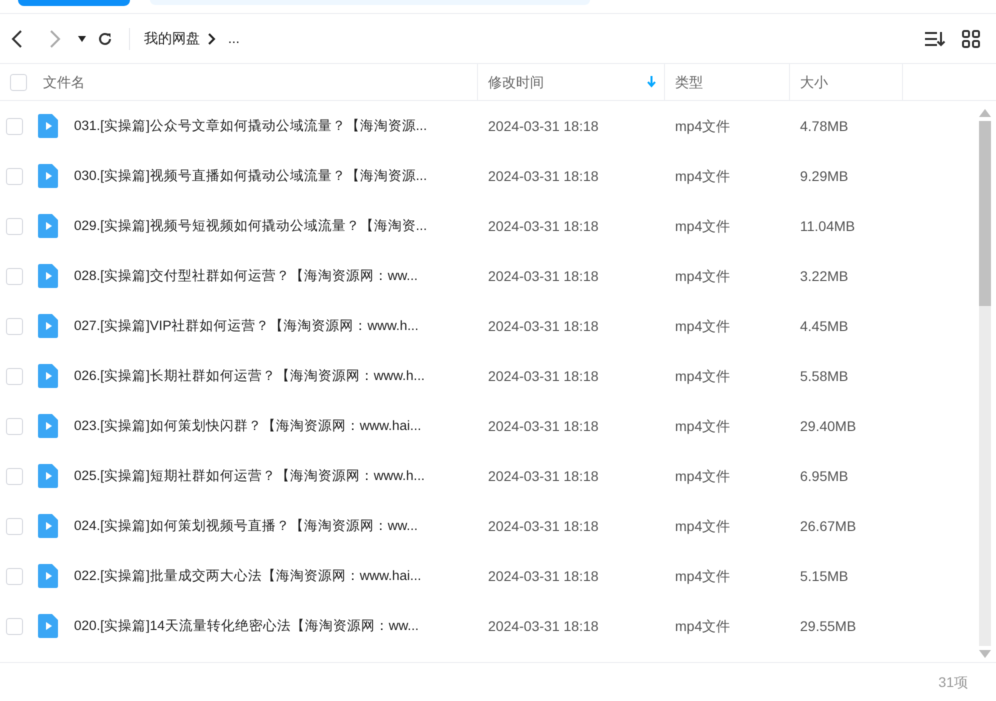 The image size is (996, 701). Describe the element at coordinates (935, 39) in the screenshot. I see `sort-icon` at that location.